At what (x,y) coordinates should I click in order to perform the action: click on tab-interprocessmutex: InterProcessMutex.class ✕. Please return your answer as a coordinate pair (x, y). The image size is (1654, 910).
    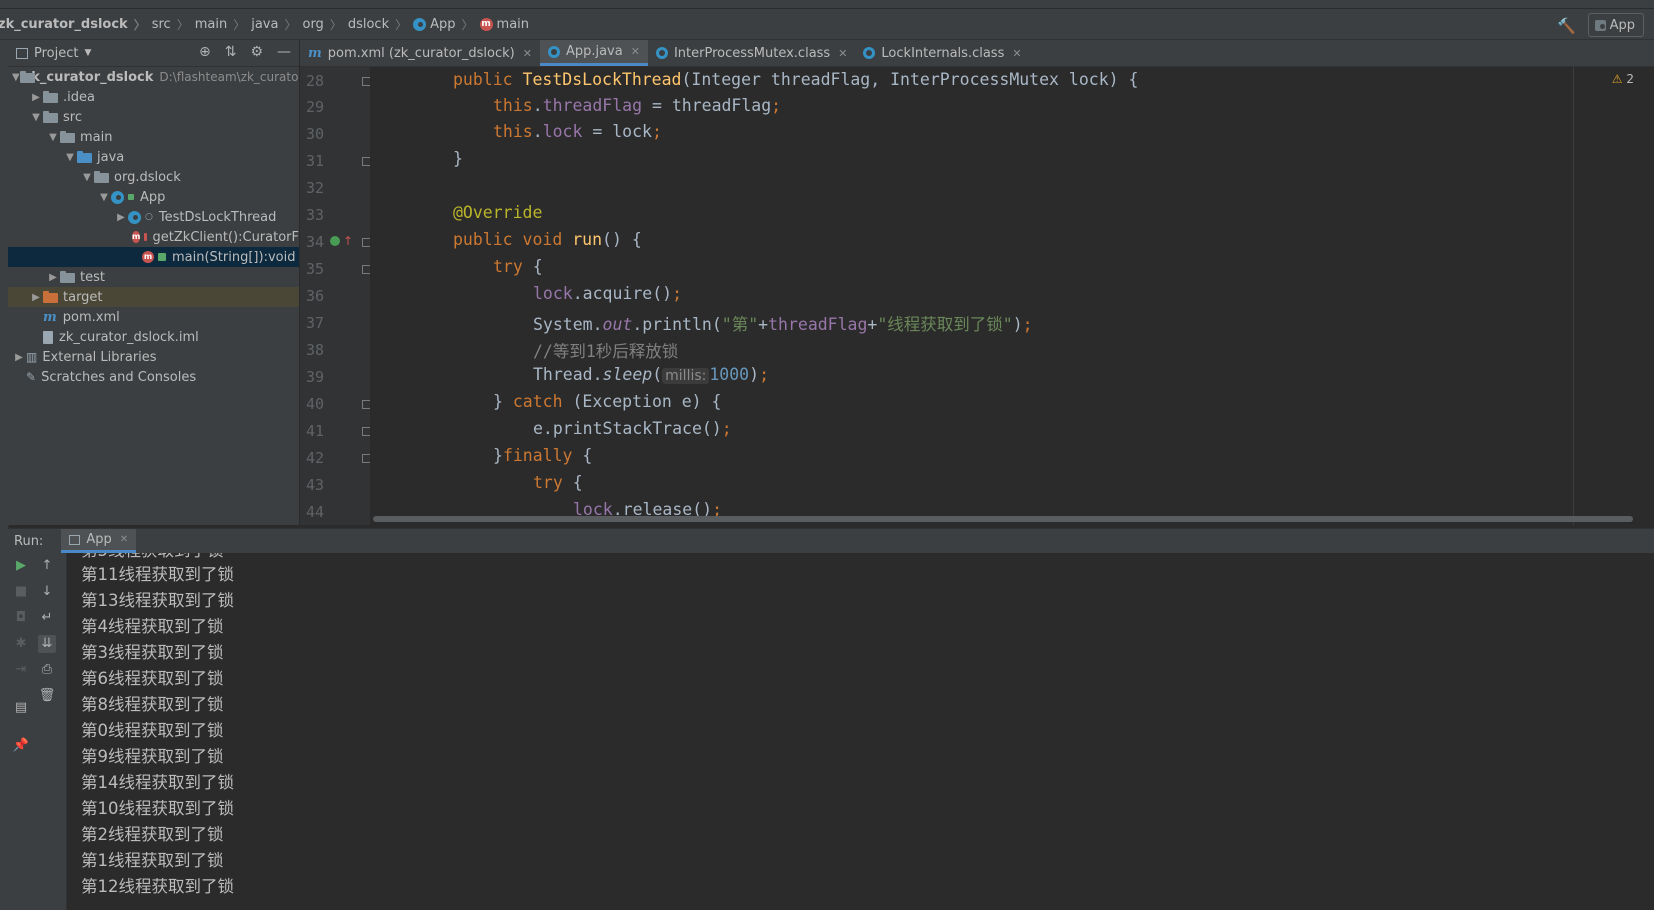
    Looking at the image, I should click on (751, 53).